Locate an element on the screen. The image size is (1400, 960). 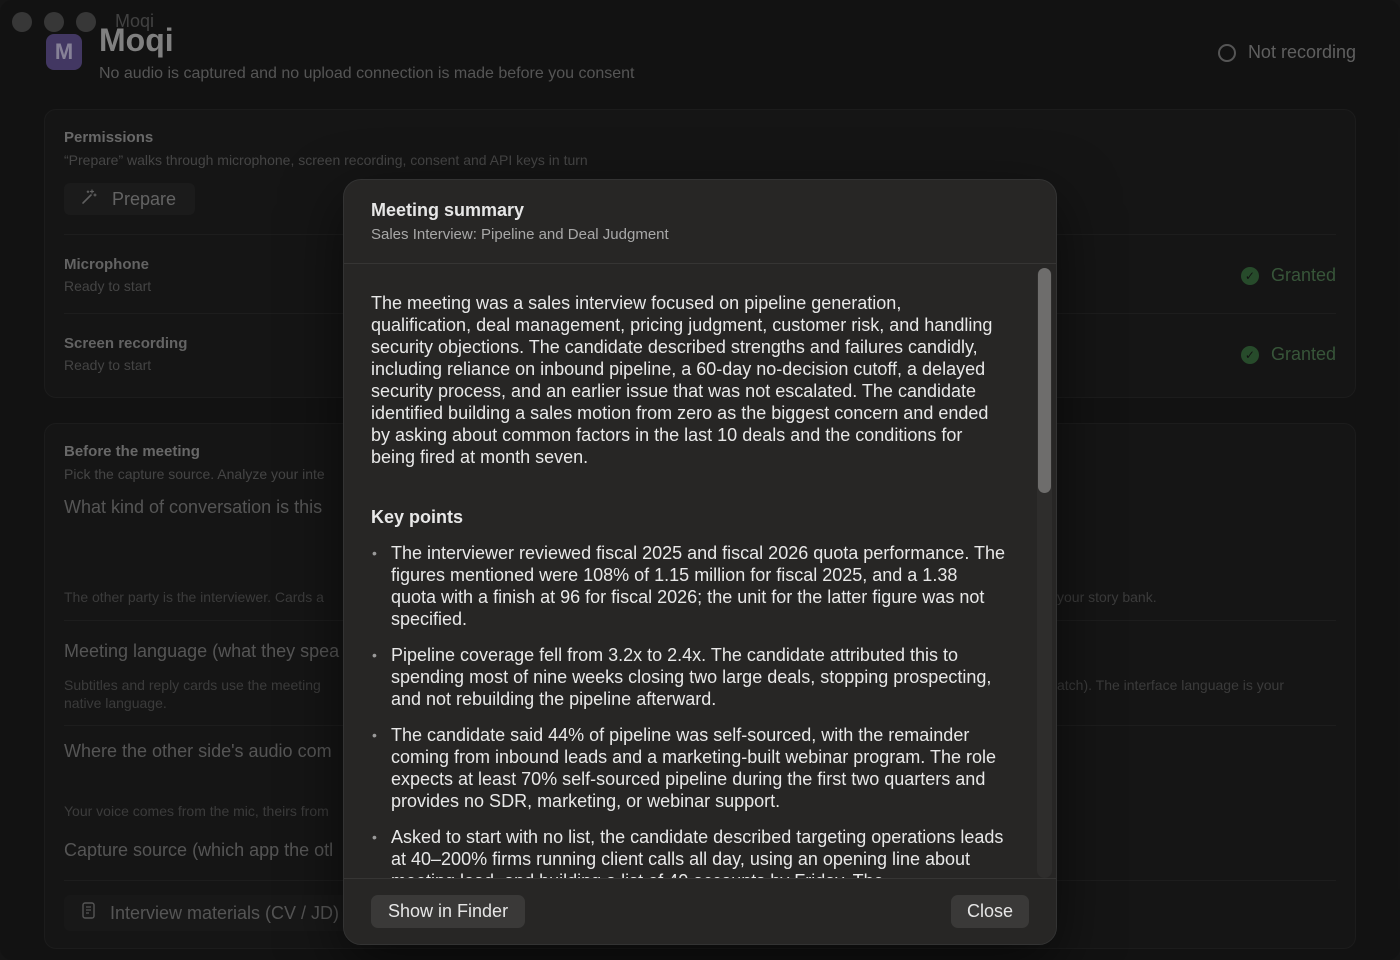
scrollbar-thumb is located at coordinates (1044, 380).